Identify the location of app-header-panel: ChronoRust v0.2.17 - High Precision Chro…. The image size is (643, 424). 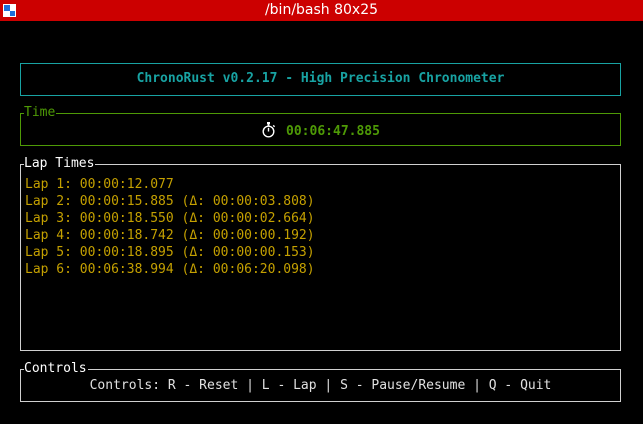
(320, 79).